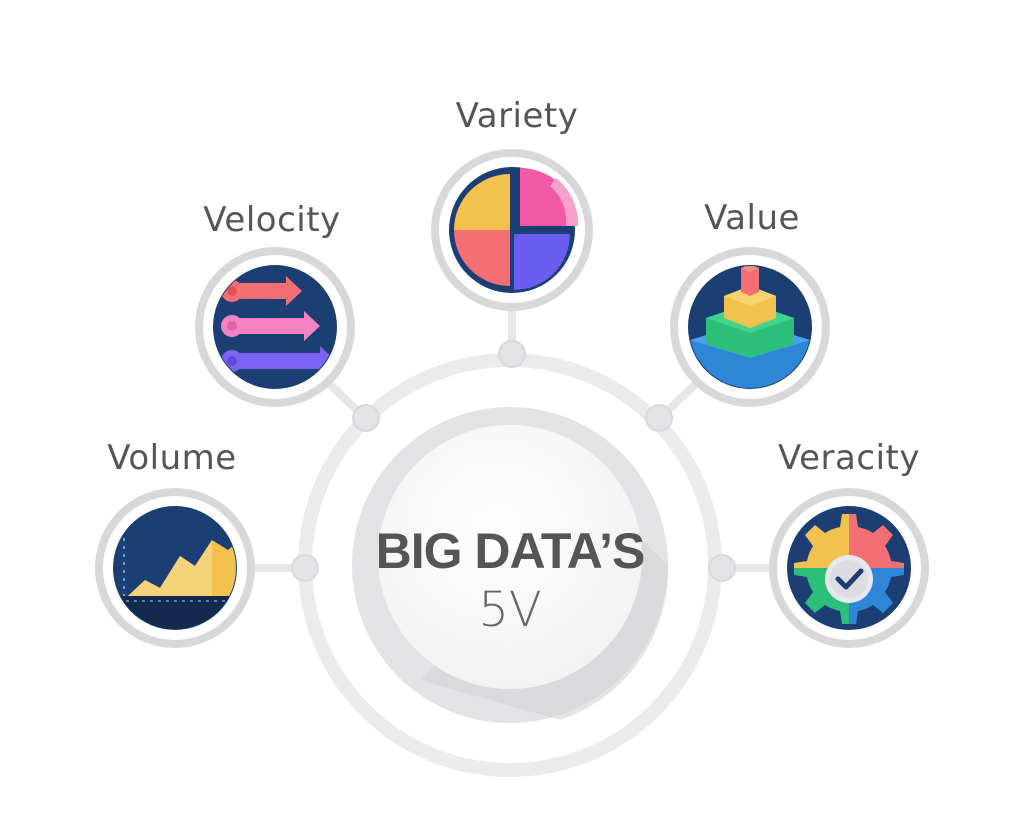 This screenshot has width=1024, height=817. What do you see at coordinates (172, 458) in the screenshot?
I see `volume-label: Volume` at bounding box center [172, 458].